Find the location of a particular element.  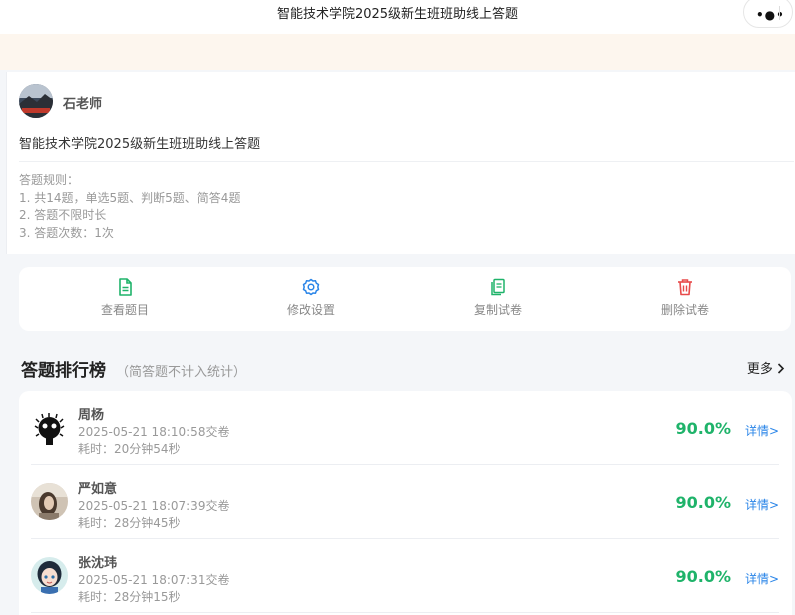

capsule-divider is located at coordinates (779, 13).